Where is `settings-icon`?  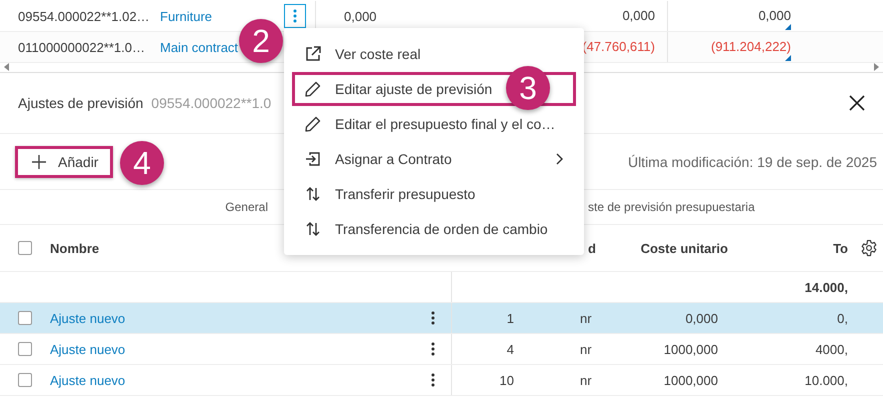
settings-icon is located at coordinates (869, 248).